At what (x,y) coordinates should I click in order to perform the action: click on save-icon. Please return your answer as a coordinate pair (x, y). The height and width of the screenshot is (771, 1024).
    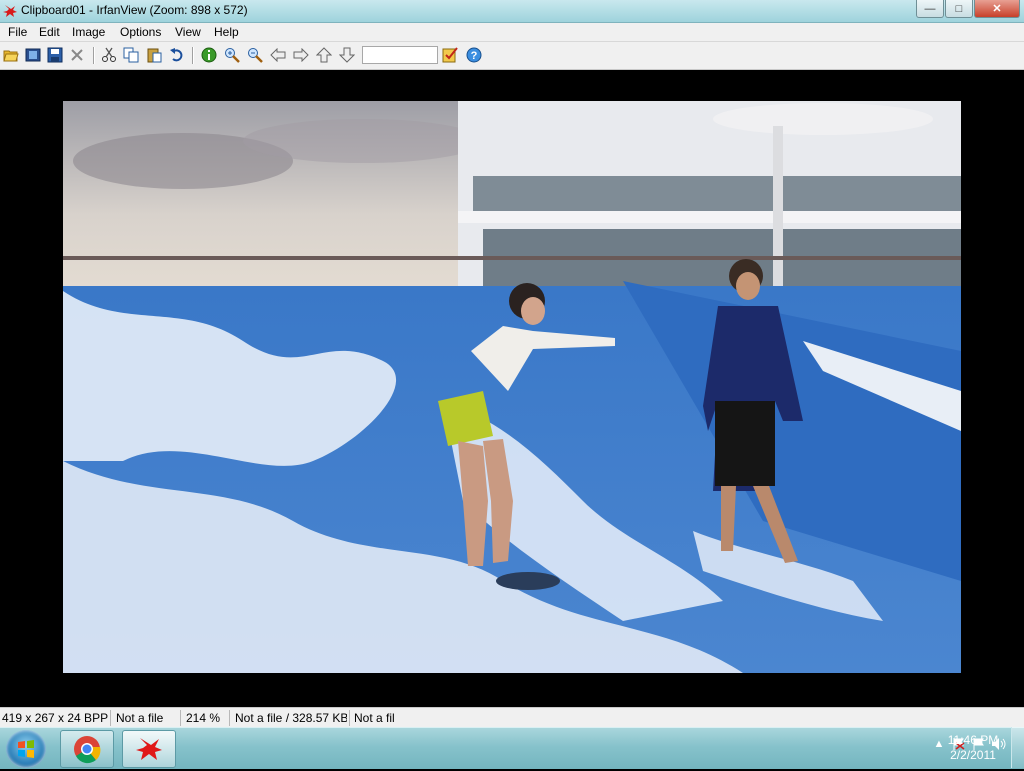
    Looking at the image, I should click on (55, 55).